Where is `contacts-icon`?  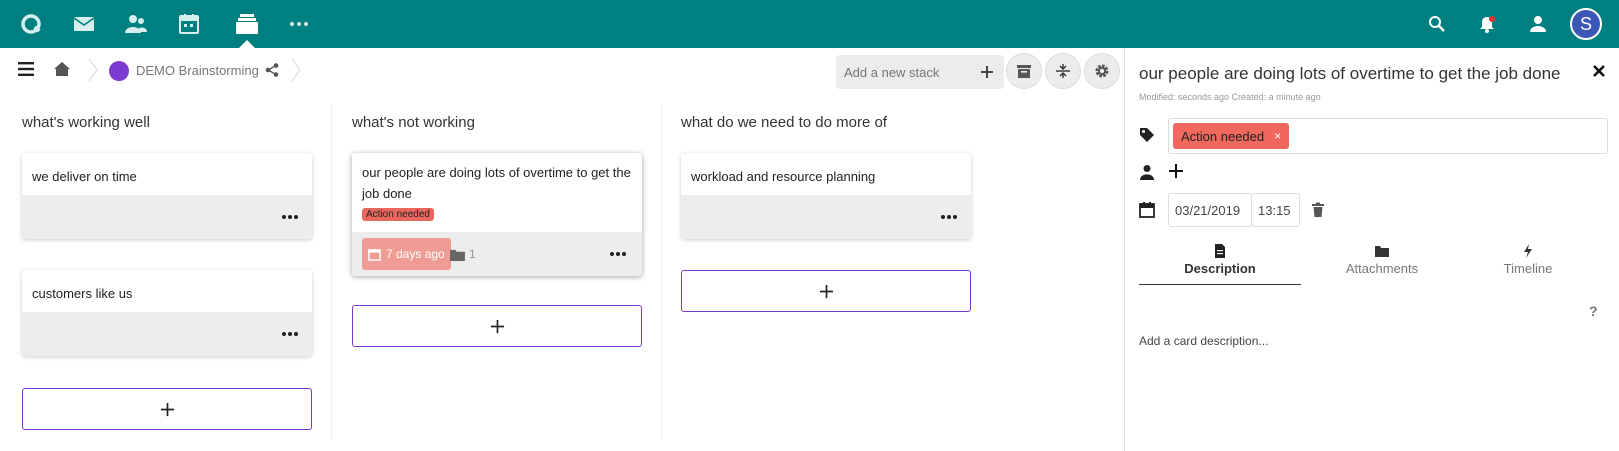
contacts-icon is located at coordinates (136, 24).